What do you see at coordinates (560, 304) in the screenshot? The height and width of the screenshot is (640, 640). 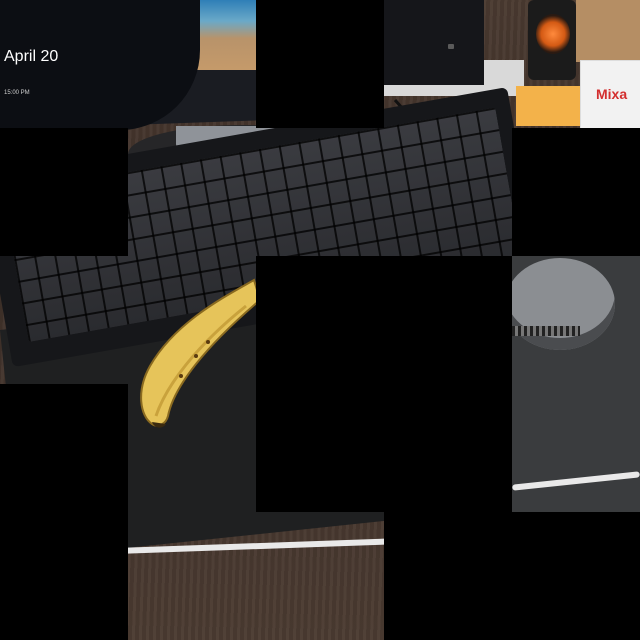 I see `mouse` at bounding box center [560, 304].